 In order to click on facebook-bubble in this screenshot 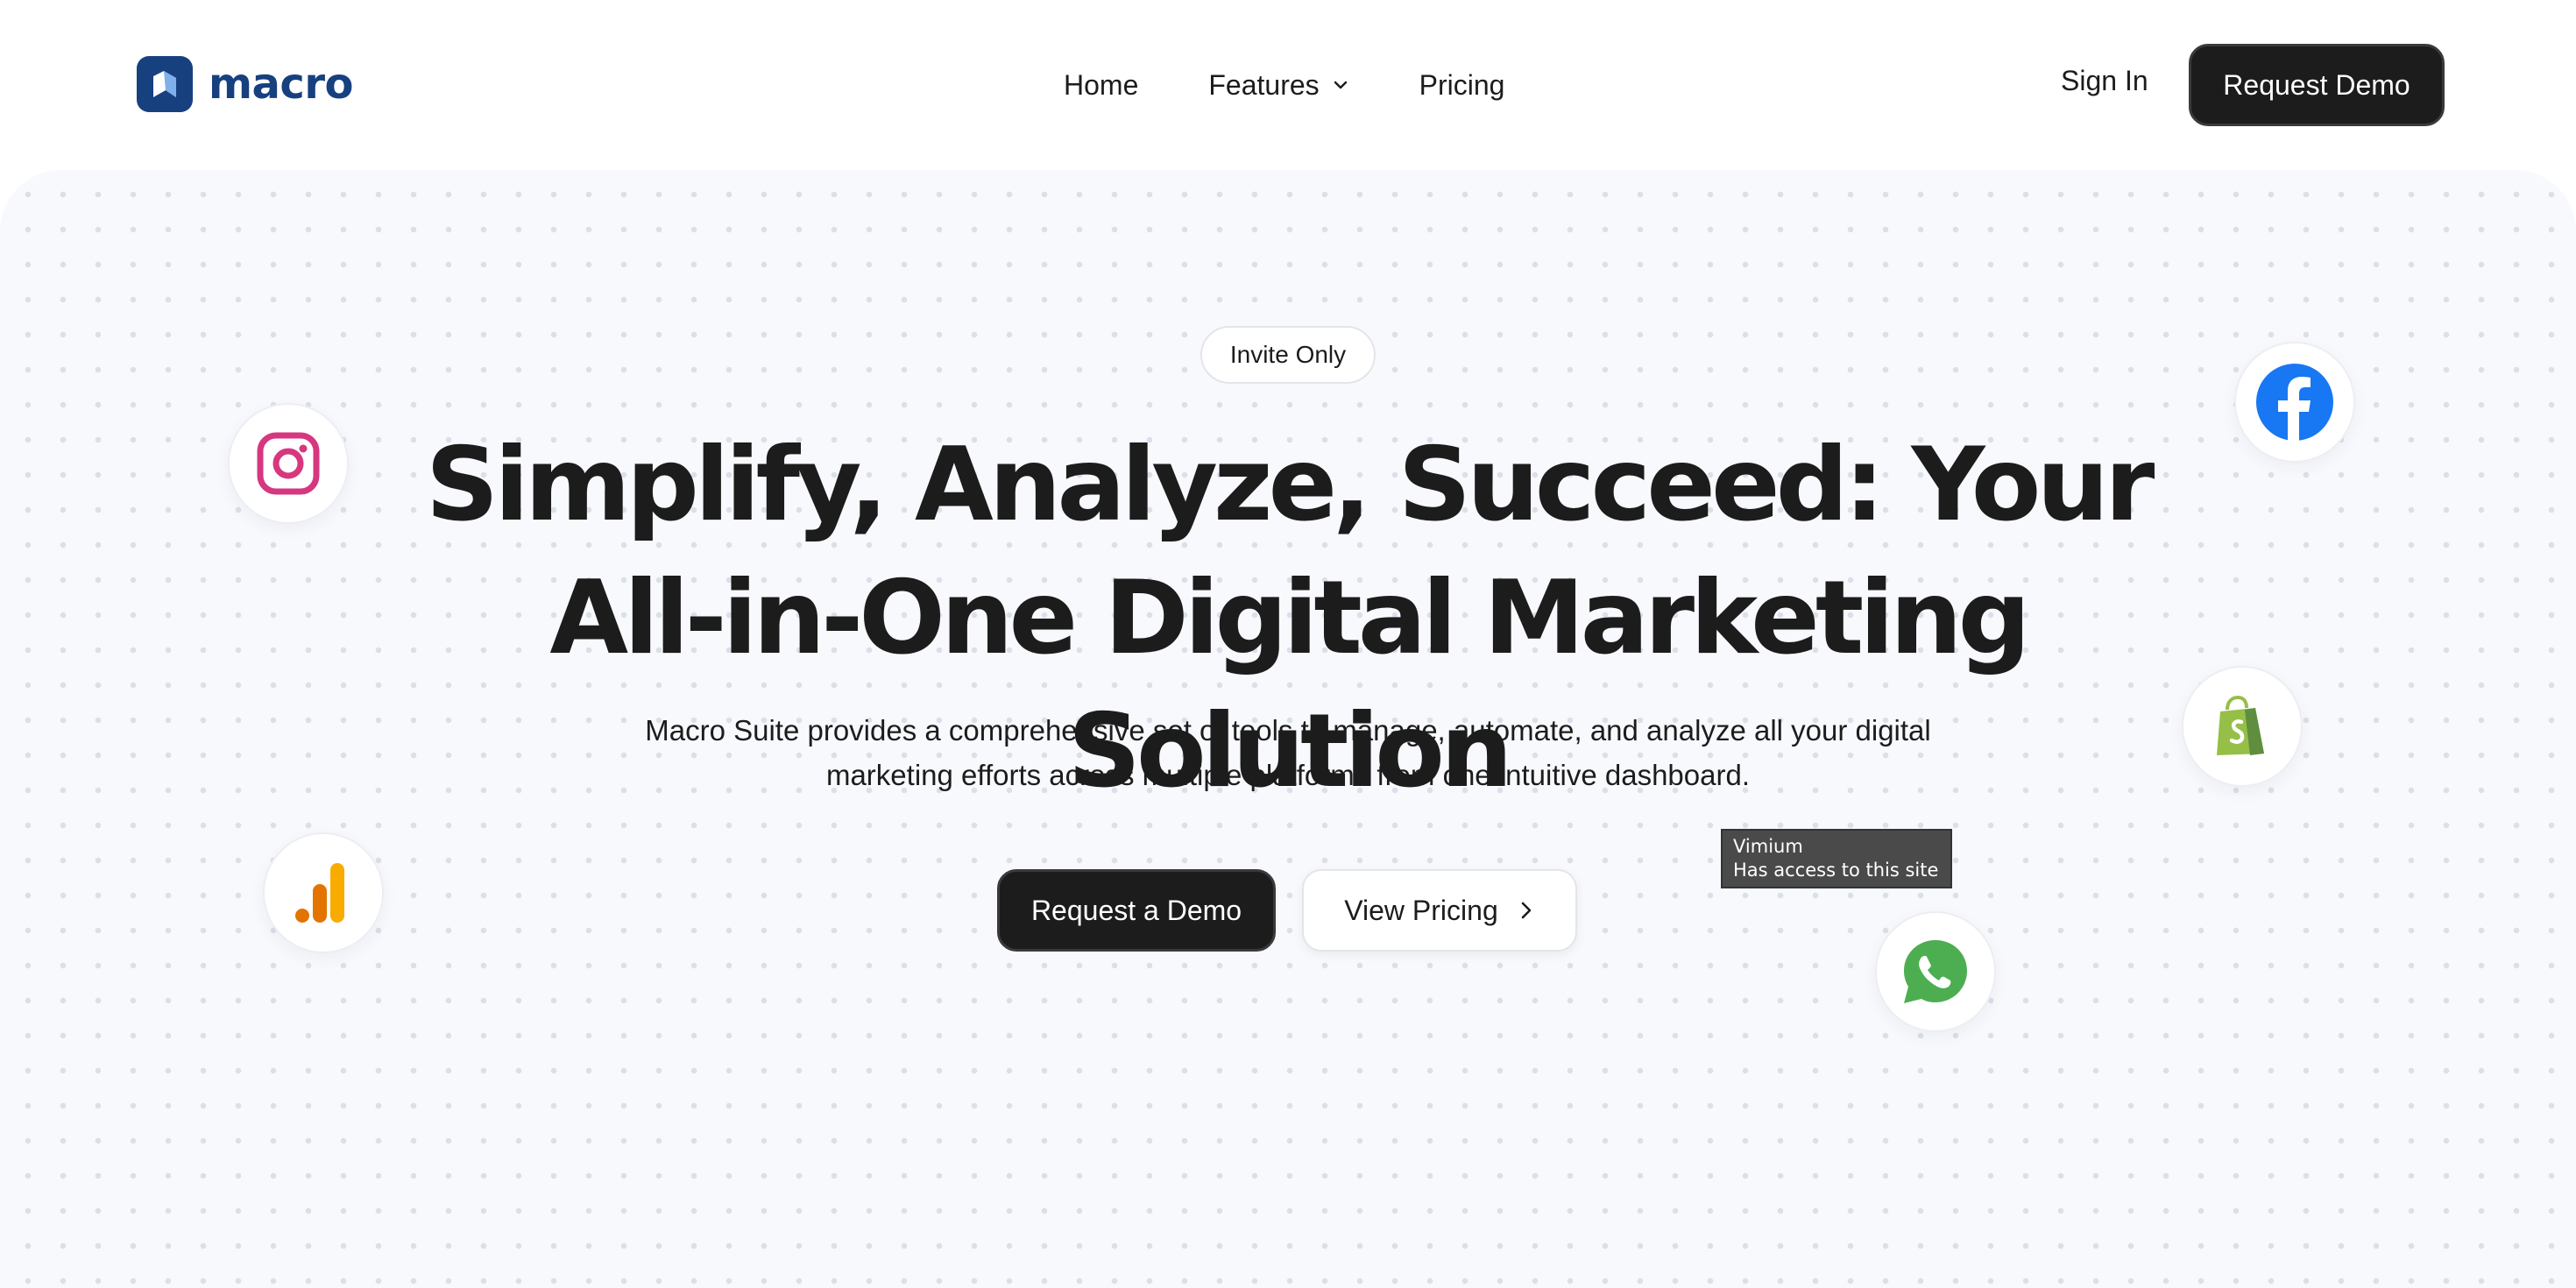, I will do `click(2294, 402)`.